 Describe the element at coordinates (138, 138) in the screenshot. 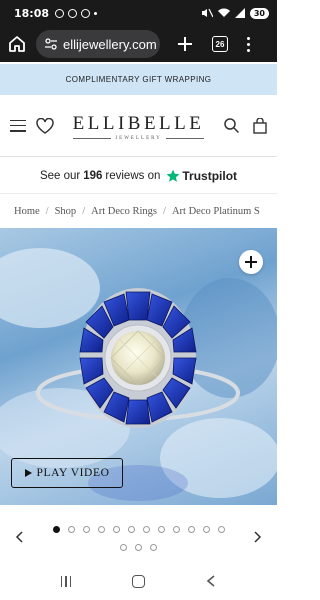

I see `logo-subtitle: JEWELLERY` at that location.